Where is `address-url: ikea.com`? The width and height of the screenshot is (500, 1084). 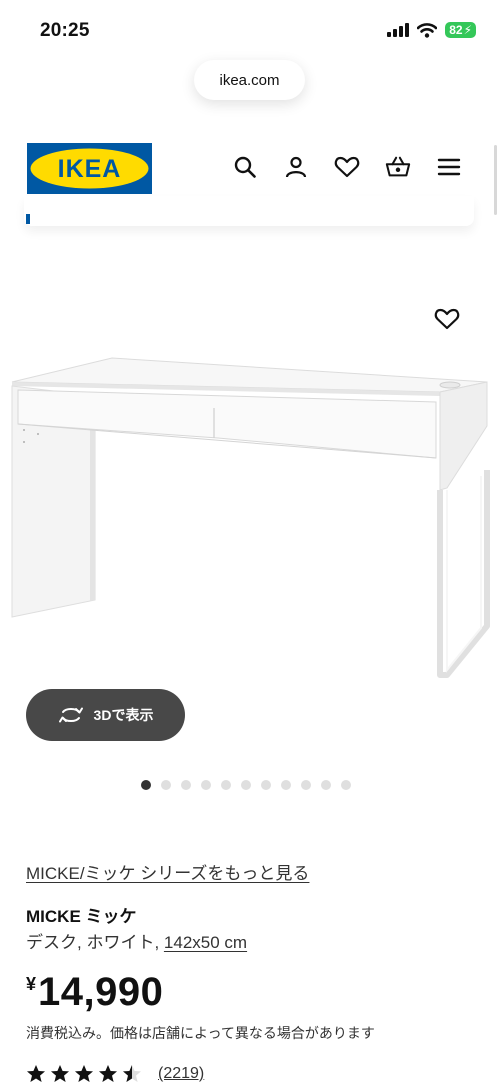
address-url: ikea.com is located at coordinates (249, 80).